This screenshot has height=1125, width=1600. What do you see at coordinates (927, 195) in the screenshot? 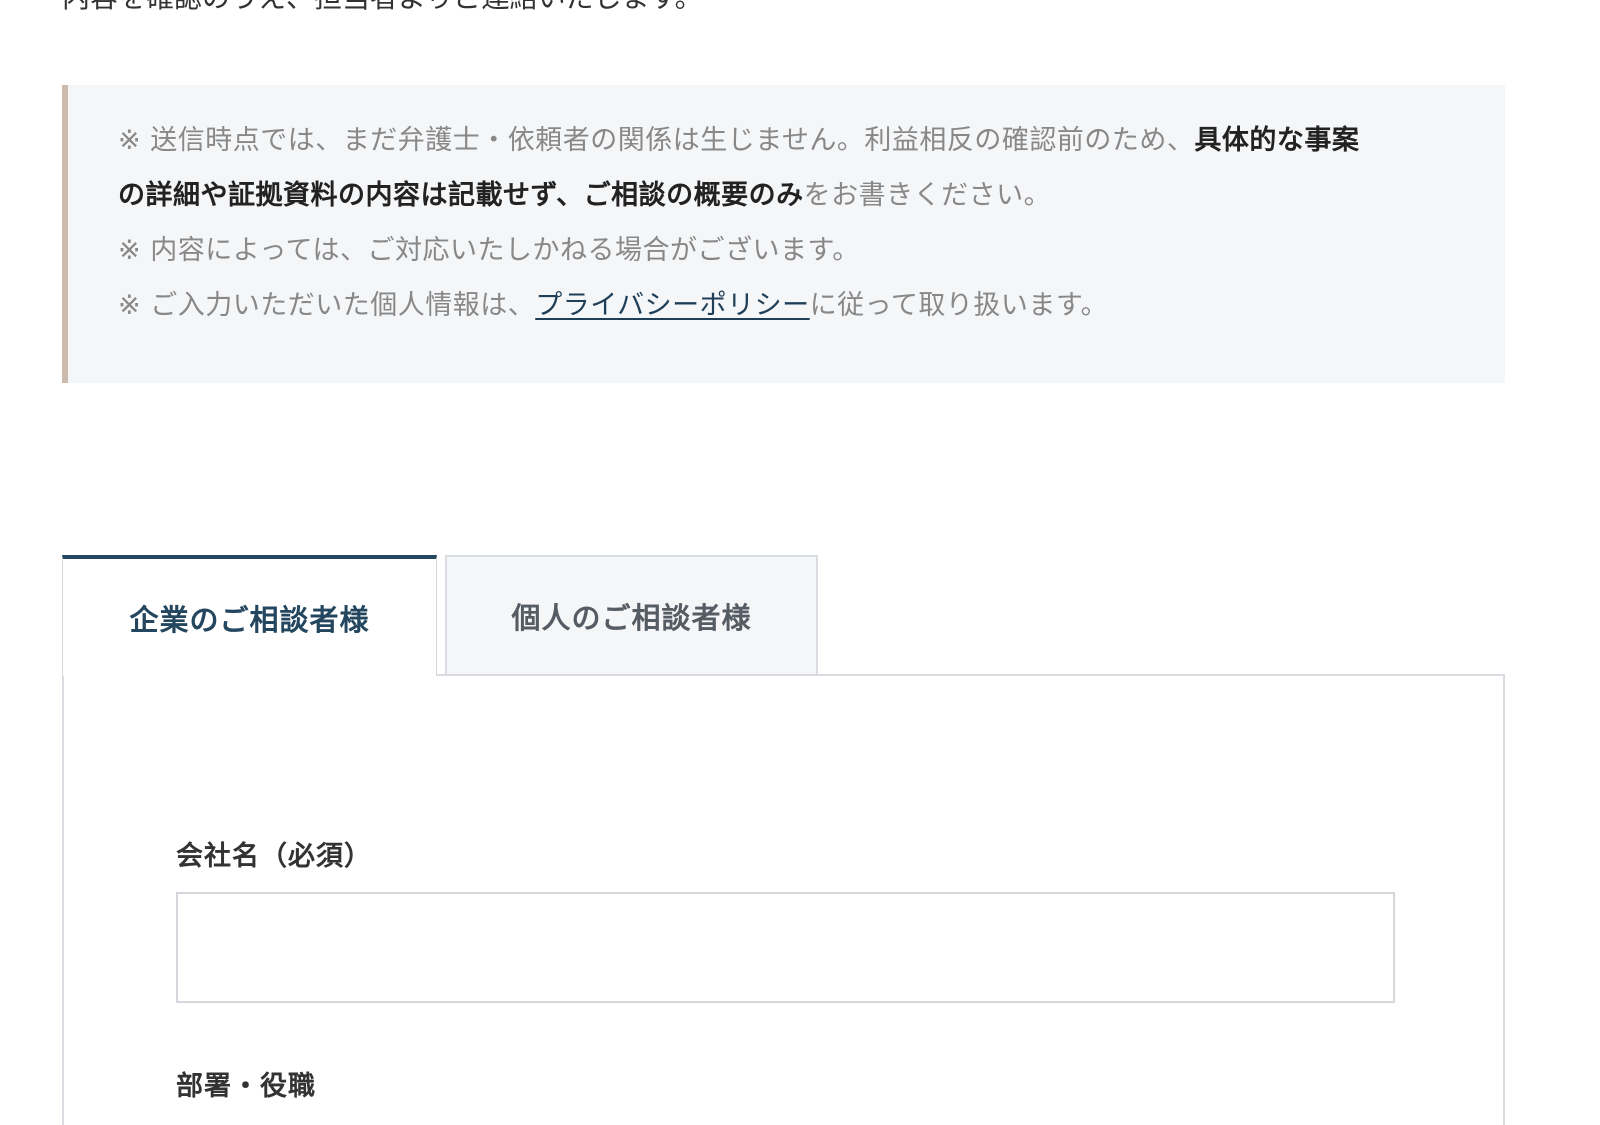
I see `notice-line-2-text: をお書きください。` at bounding box center [927, 195].